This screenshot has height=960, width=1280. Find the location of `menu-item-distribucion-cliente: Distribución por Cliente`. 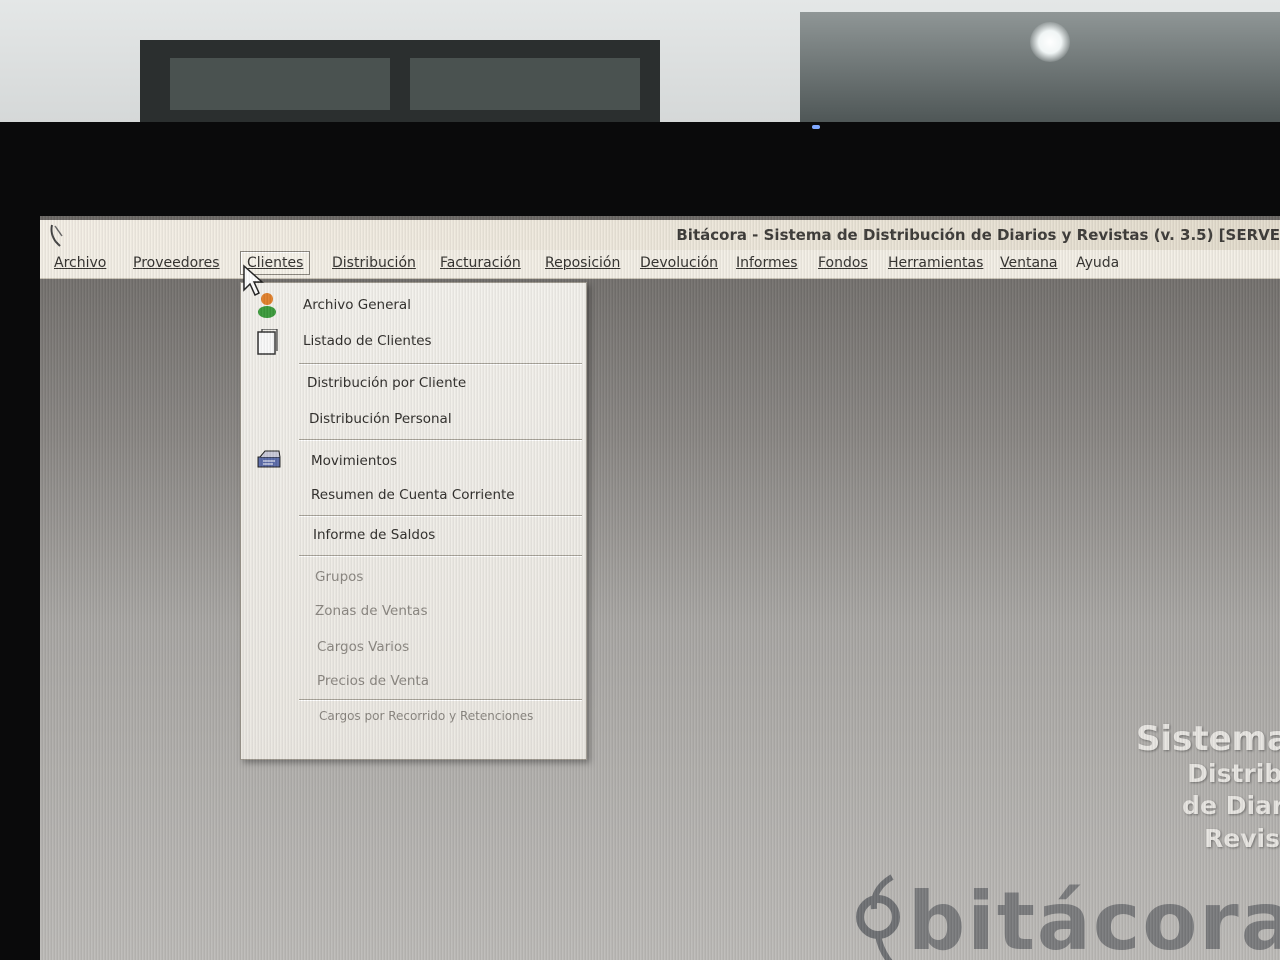

menu-item-distribucion-cliente: Distribución por Cliente is located at coordinates (386, 383).